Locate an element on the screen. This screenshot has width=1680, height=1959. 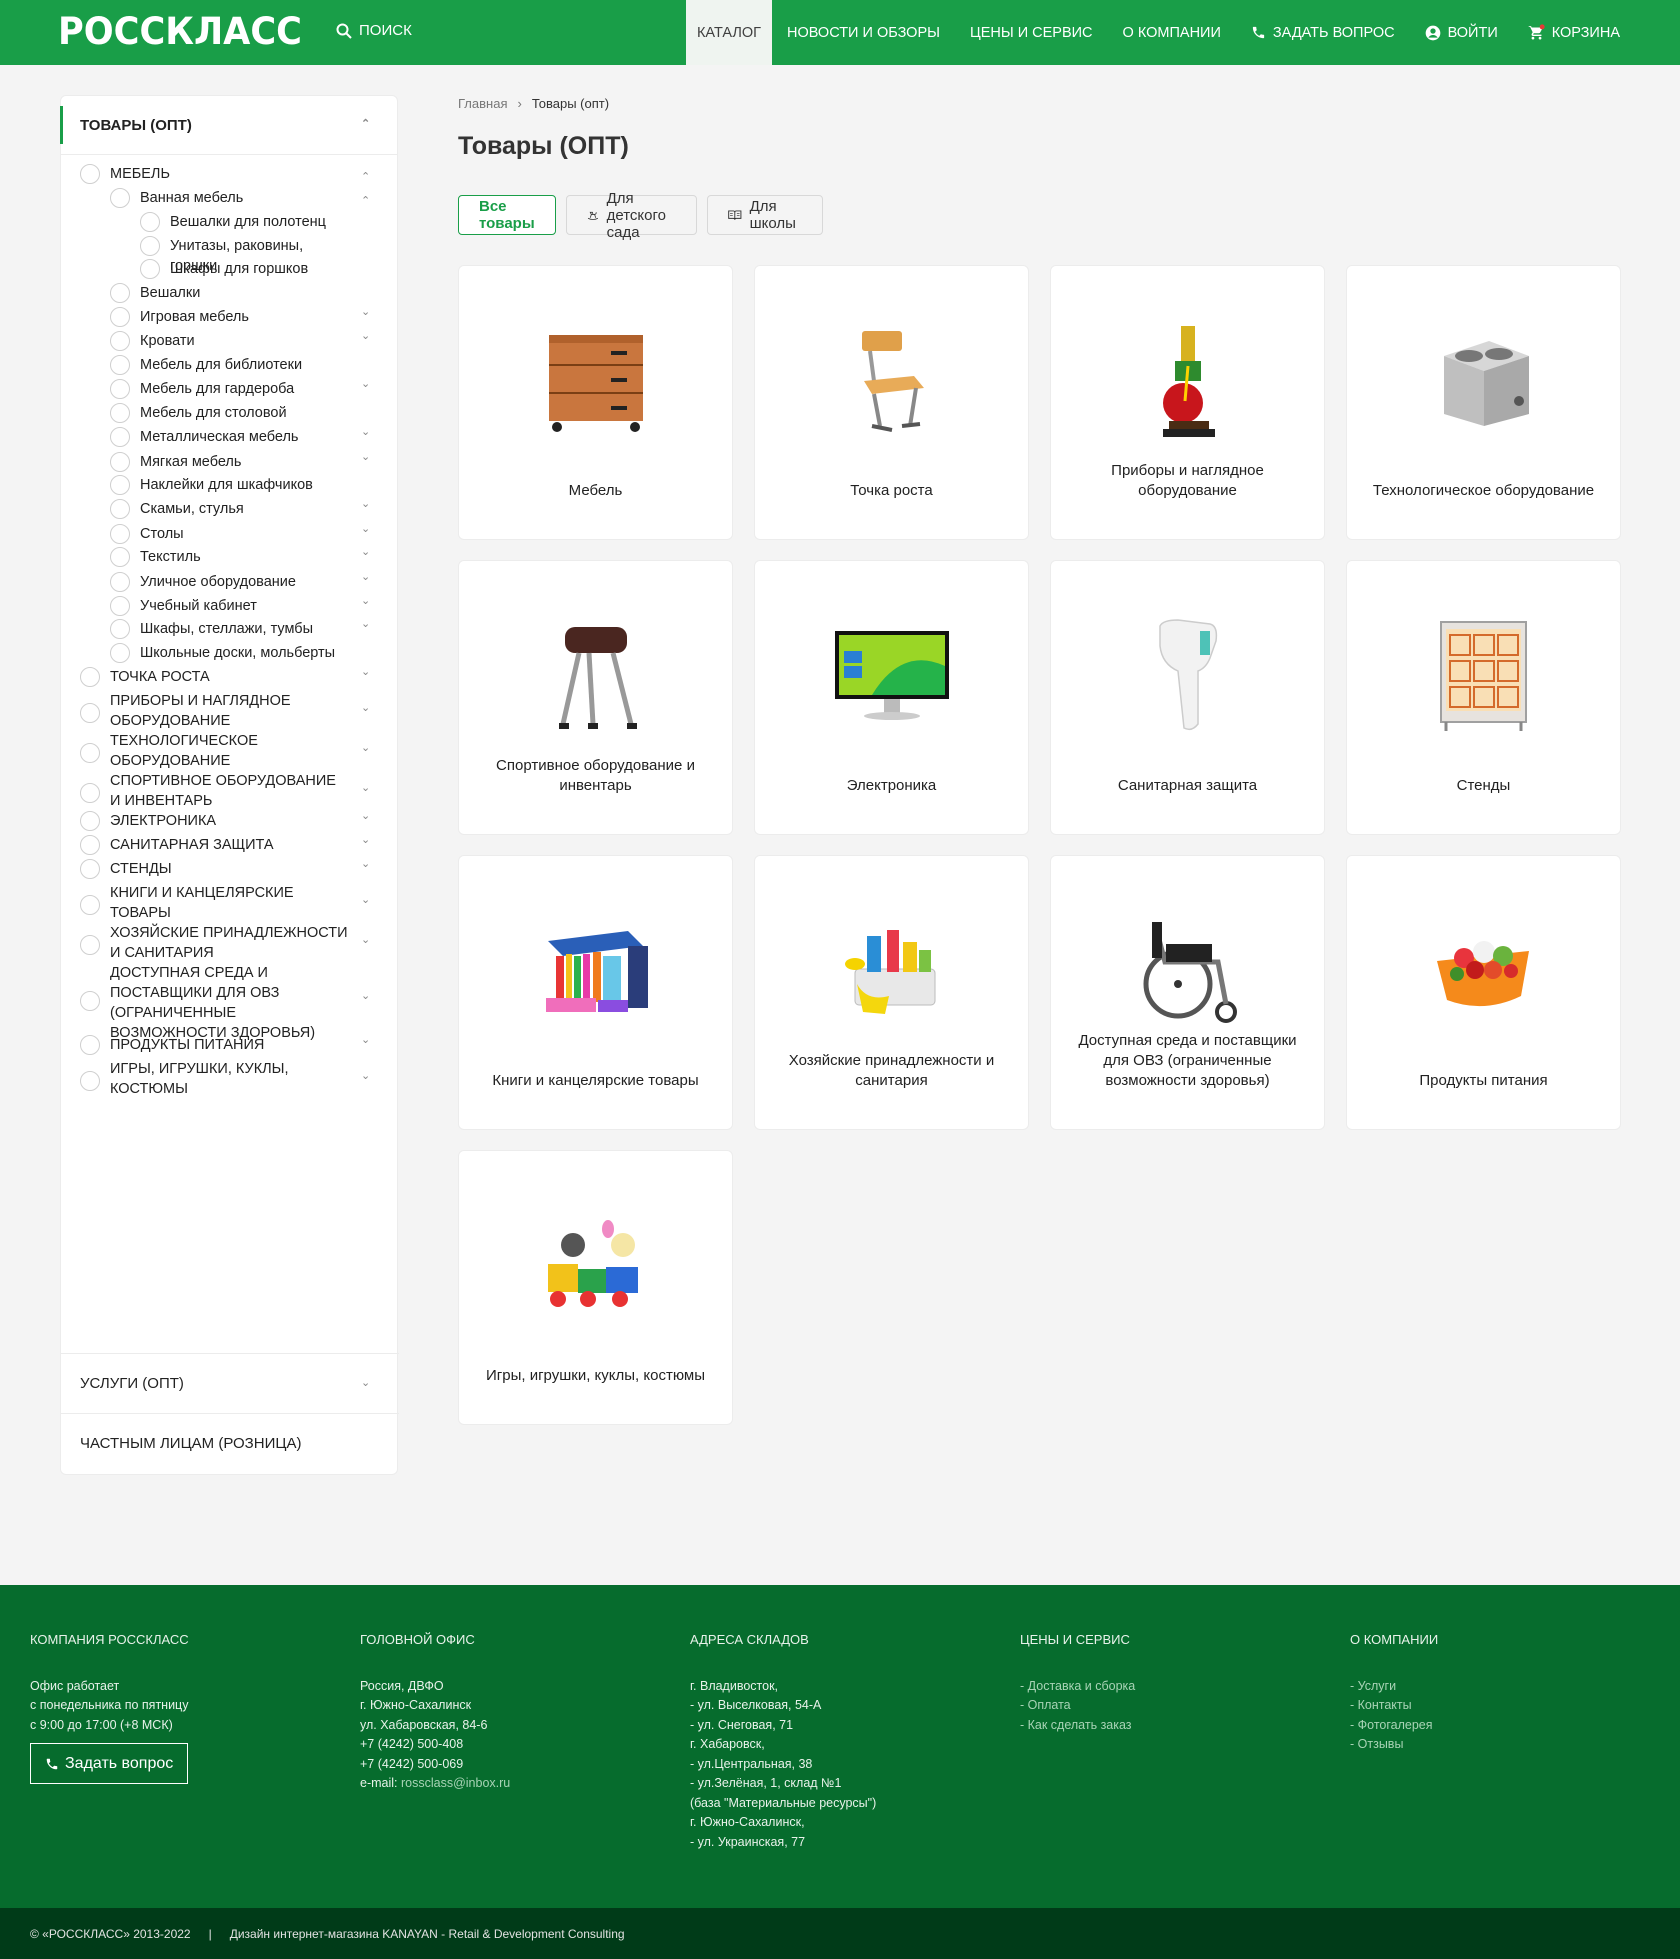
sidebar-item: ПРОДУКТЫ ПИТАНИЯ is located at coordinates (215, 1045).